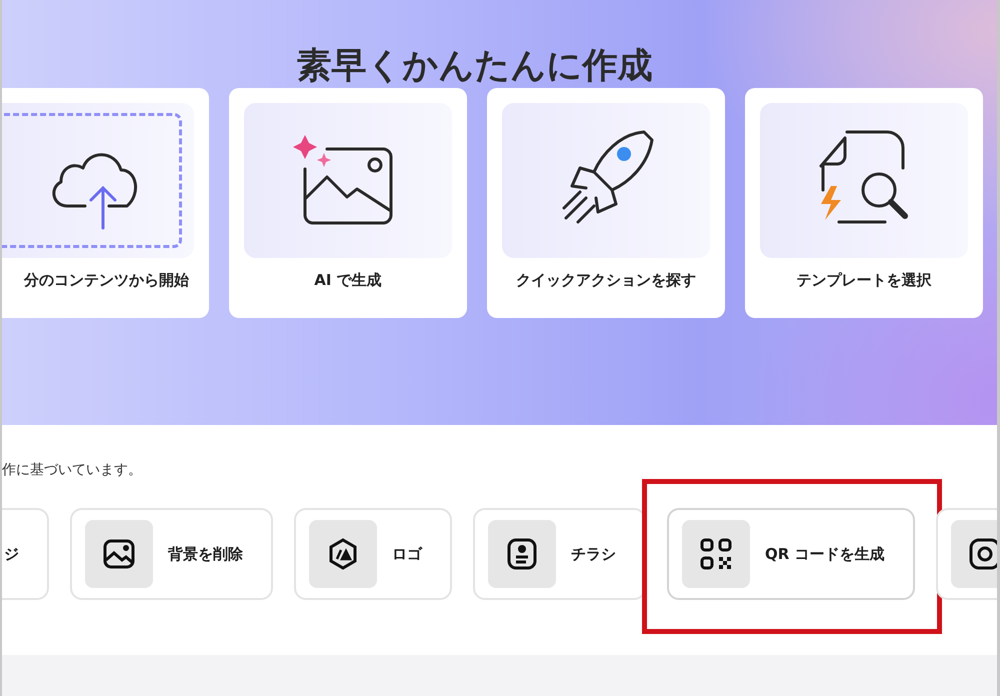 The height and width of the screenshot is (696, 1000). What do you see at coordinates (72, 470) in the screenshot?
I see `section-subtitle: 作に基づいています。` at bounding box center [72, 470].